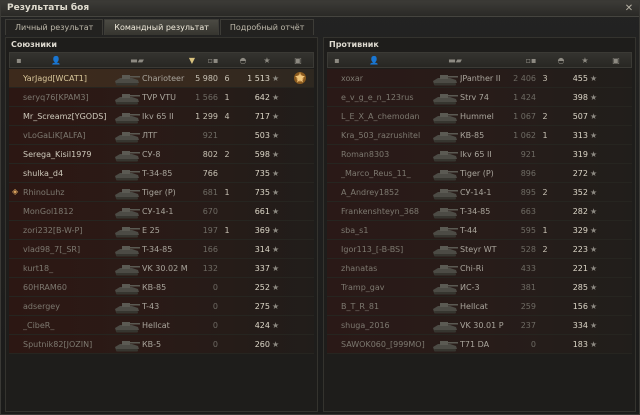 This screenshot has height=415, width=640. What do you see at coordinates (267, 27) in the screenshot?
I see `tab-detailed-report: Подробный отчёт` at bounding box center [267, 27].